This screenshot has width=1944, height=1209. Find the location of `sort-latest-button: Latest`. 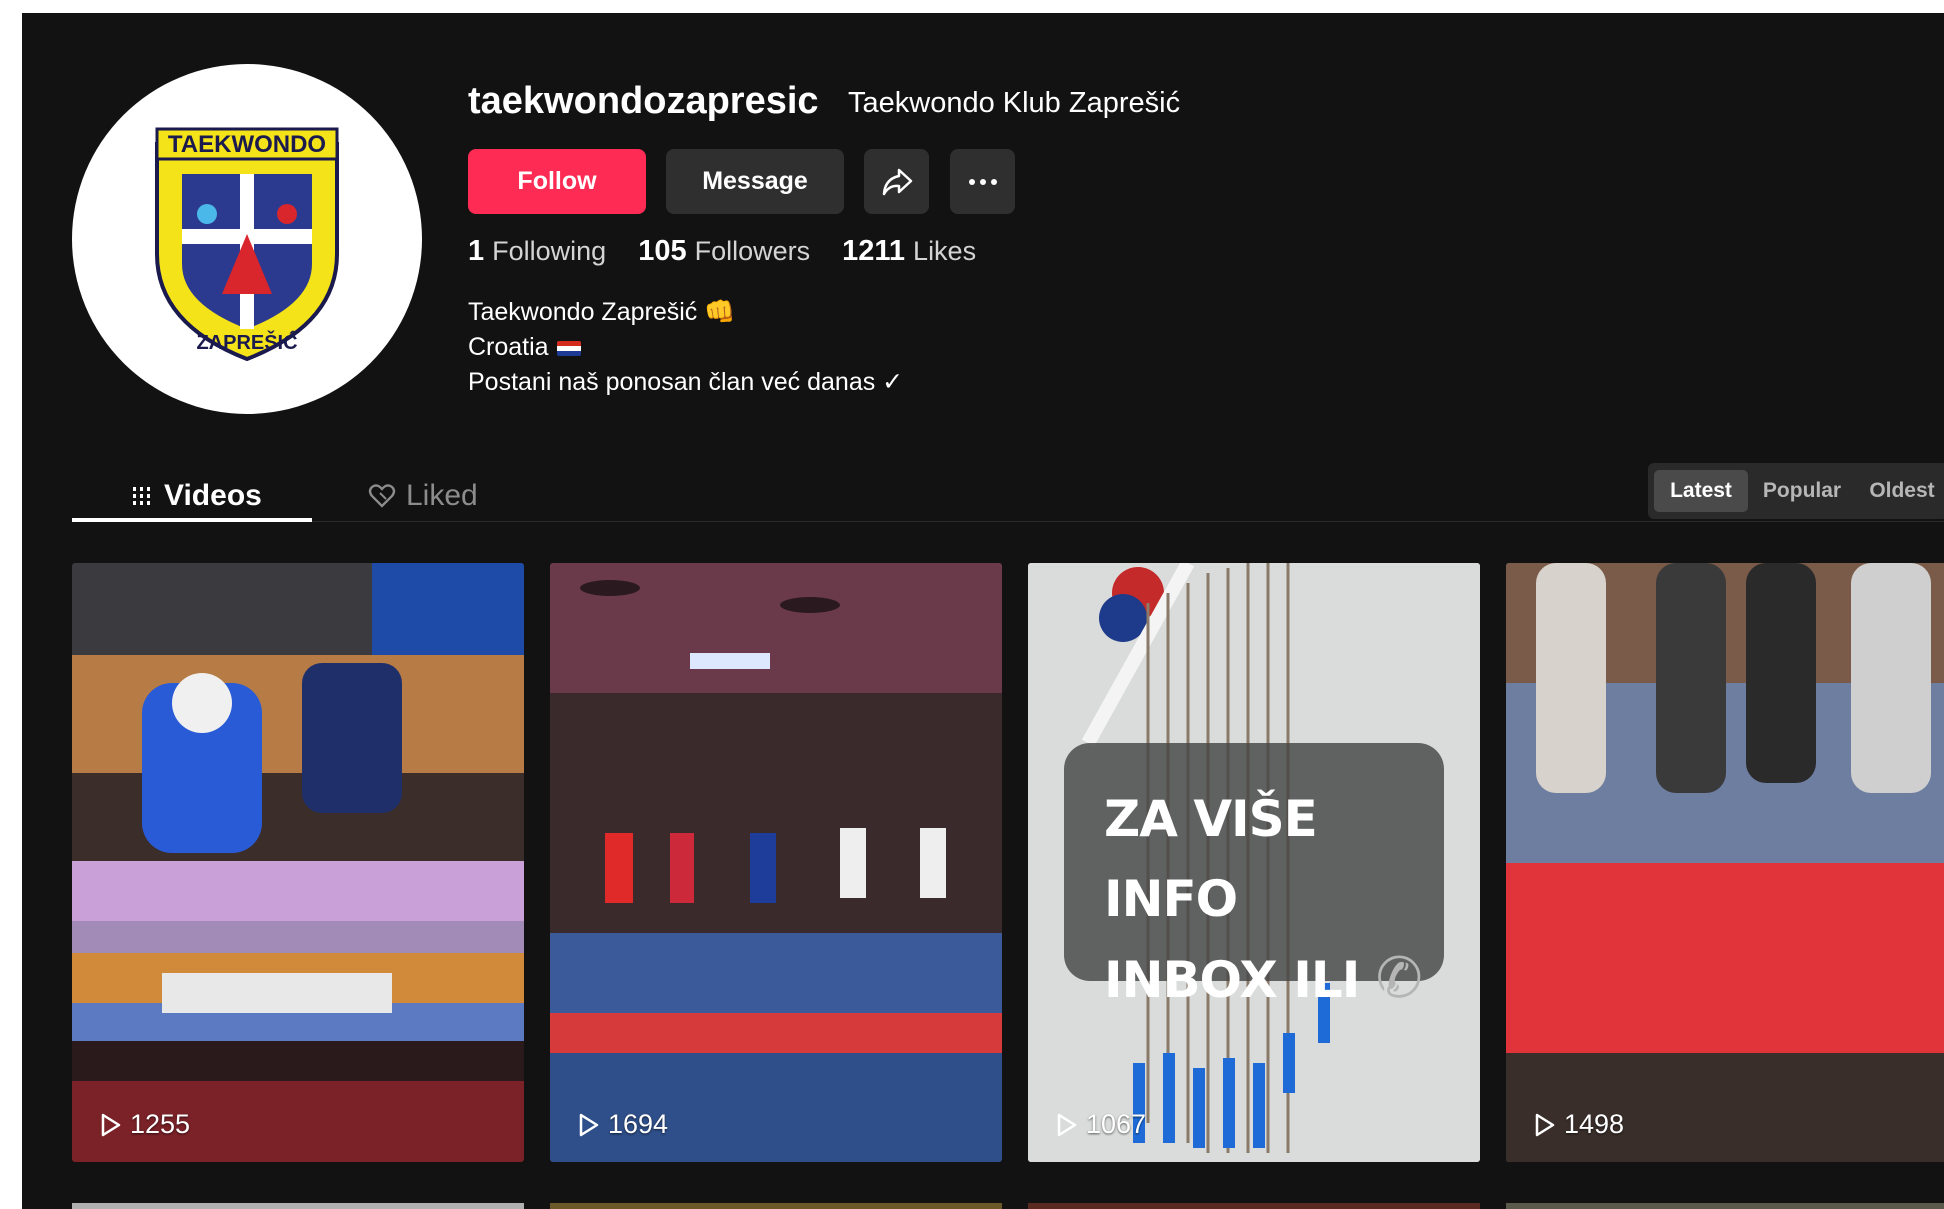

sort-latest-button: Latest is located at coordinates (1701, 491).